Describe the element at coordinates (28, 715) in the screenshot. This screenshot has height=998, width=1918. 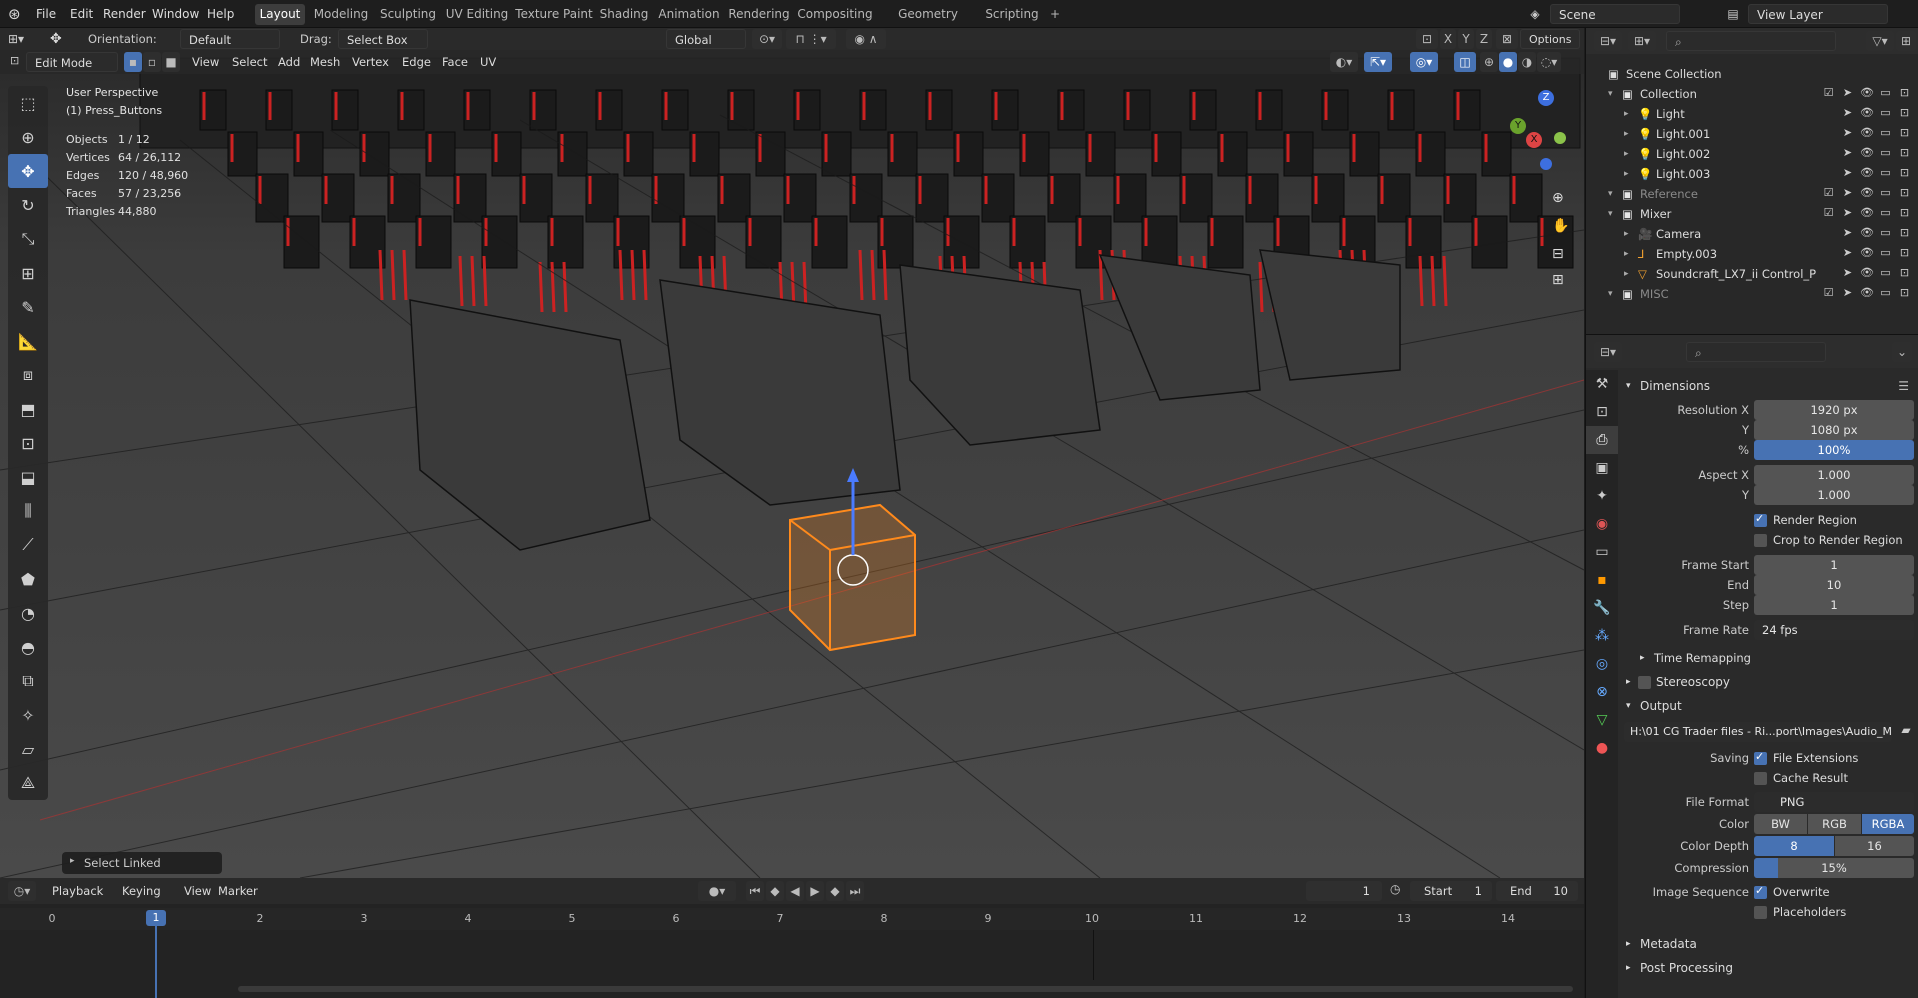
I see `shrink-fatten-tool-icon: ✧` at that location.